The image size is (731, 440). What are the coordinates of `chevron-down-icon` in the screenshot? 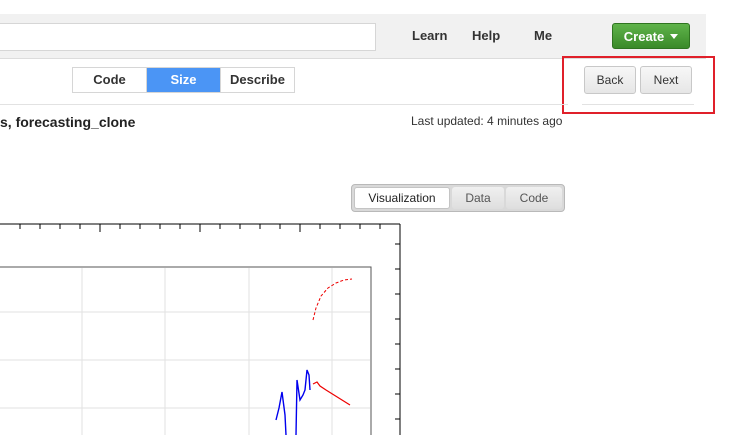 It's located at (674, 36).